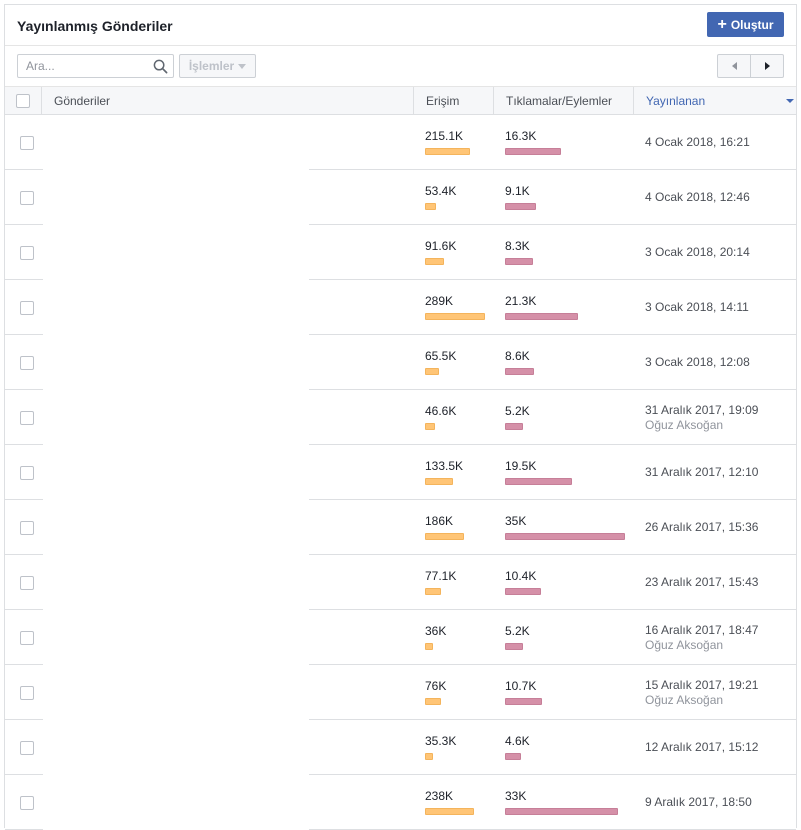 This screenshot has height=830, width=801. I want to click on sort-descending-icon, so click(790, 101).